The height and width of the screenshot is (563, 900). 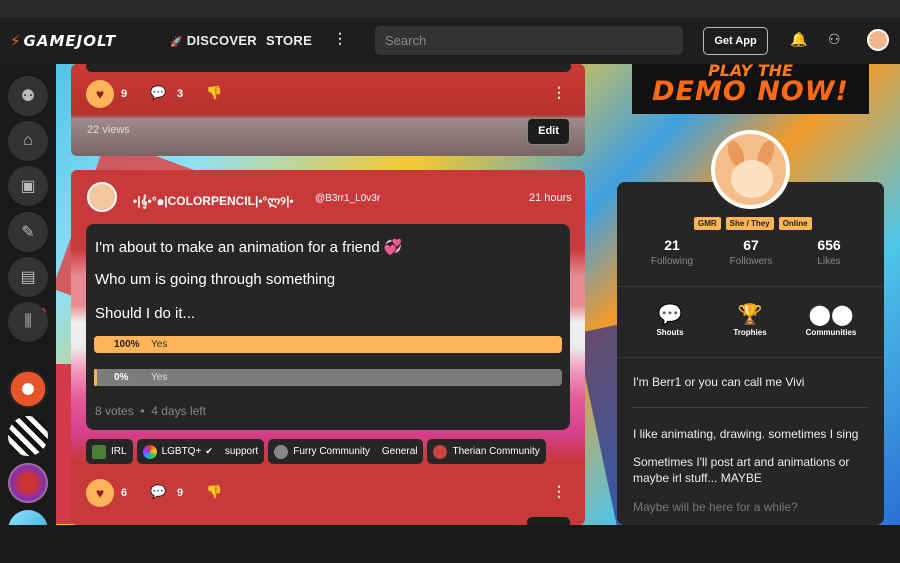 What do you see at coordinates (178, 411) in the screenshot?
I see `poll-time-left: 4 days left` at bounding box center [178, 411].